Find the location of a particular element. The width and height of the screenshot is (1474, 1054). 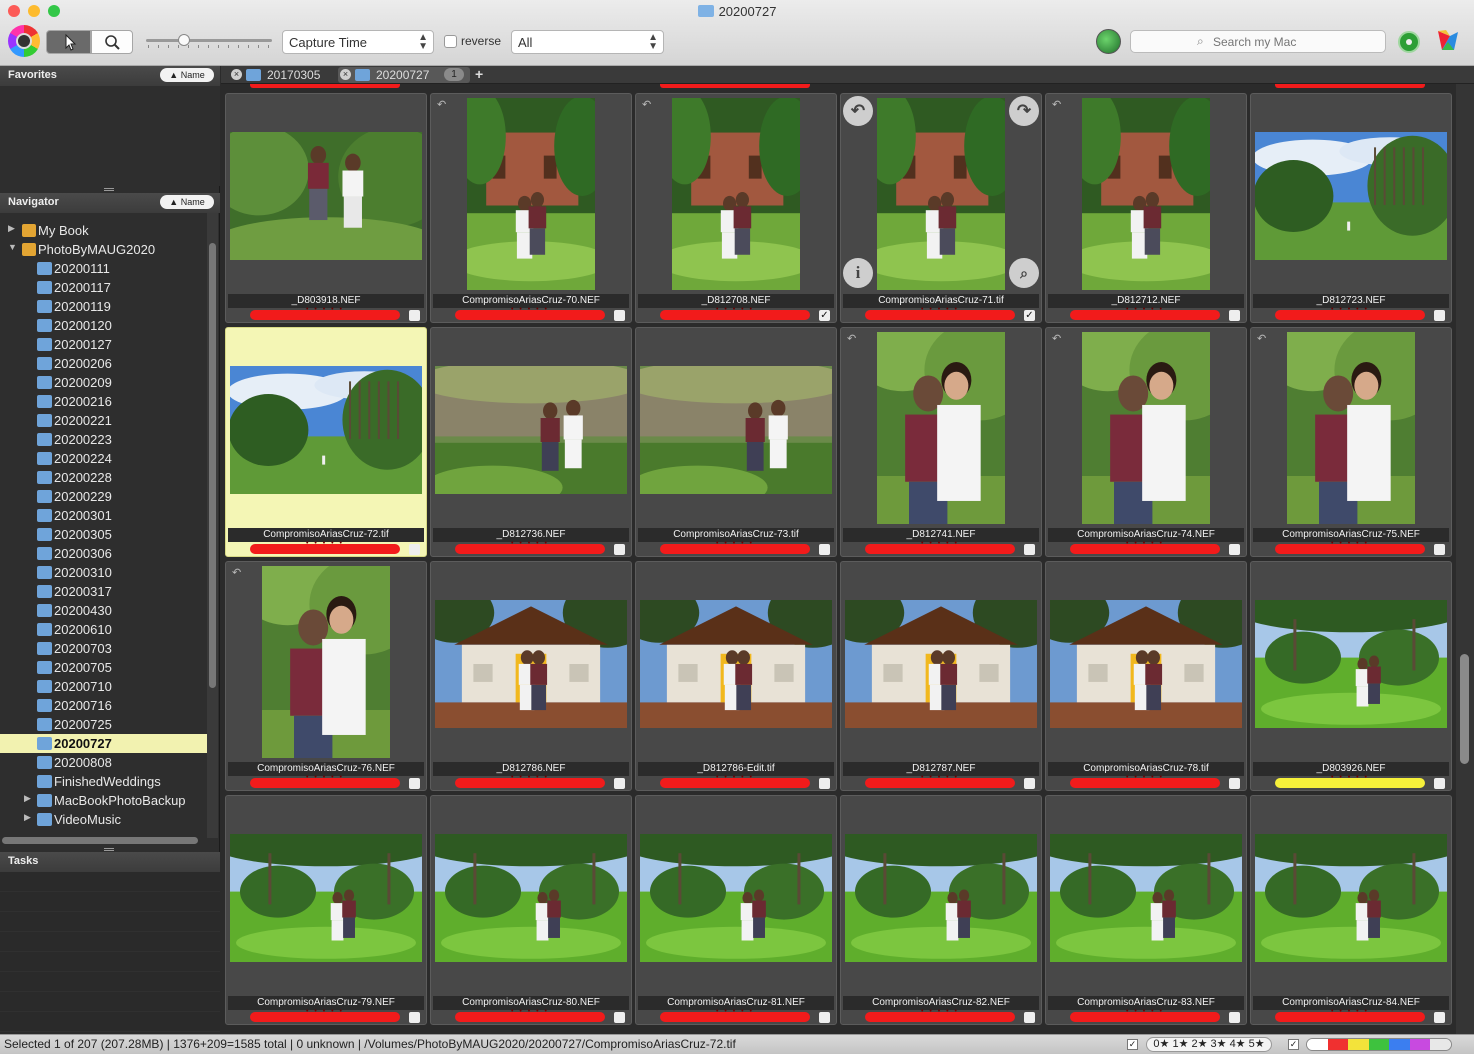

rotate-right-icon: ↷ is located at coordinates (1024, 111).